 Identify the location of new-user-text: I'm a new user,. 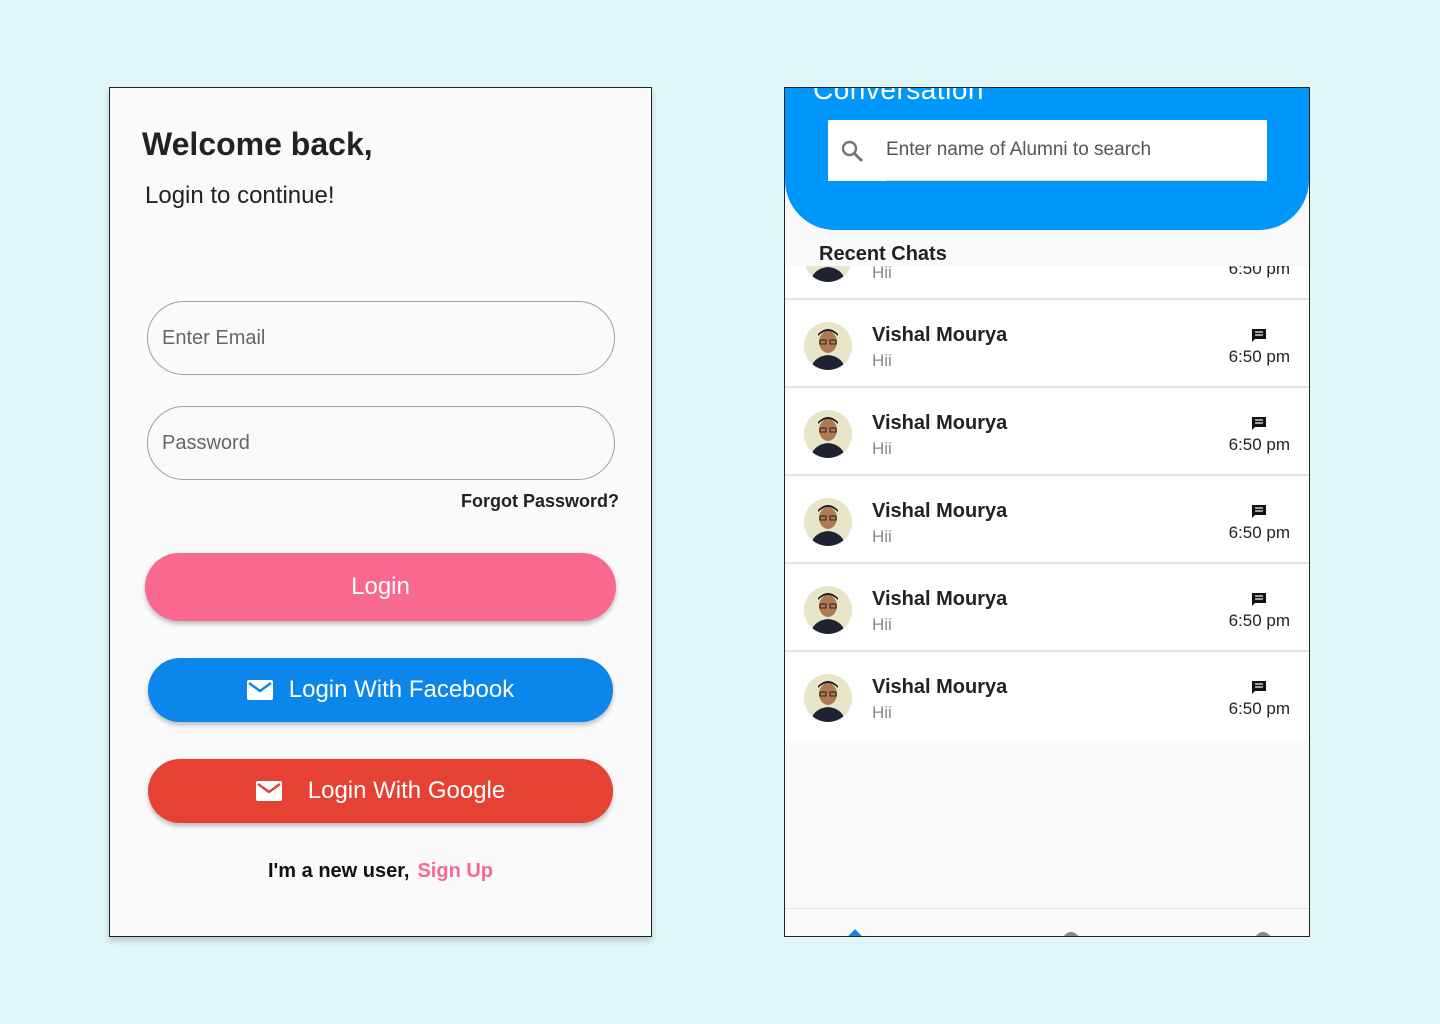
(338, 871).